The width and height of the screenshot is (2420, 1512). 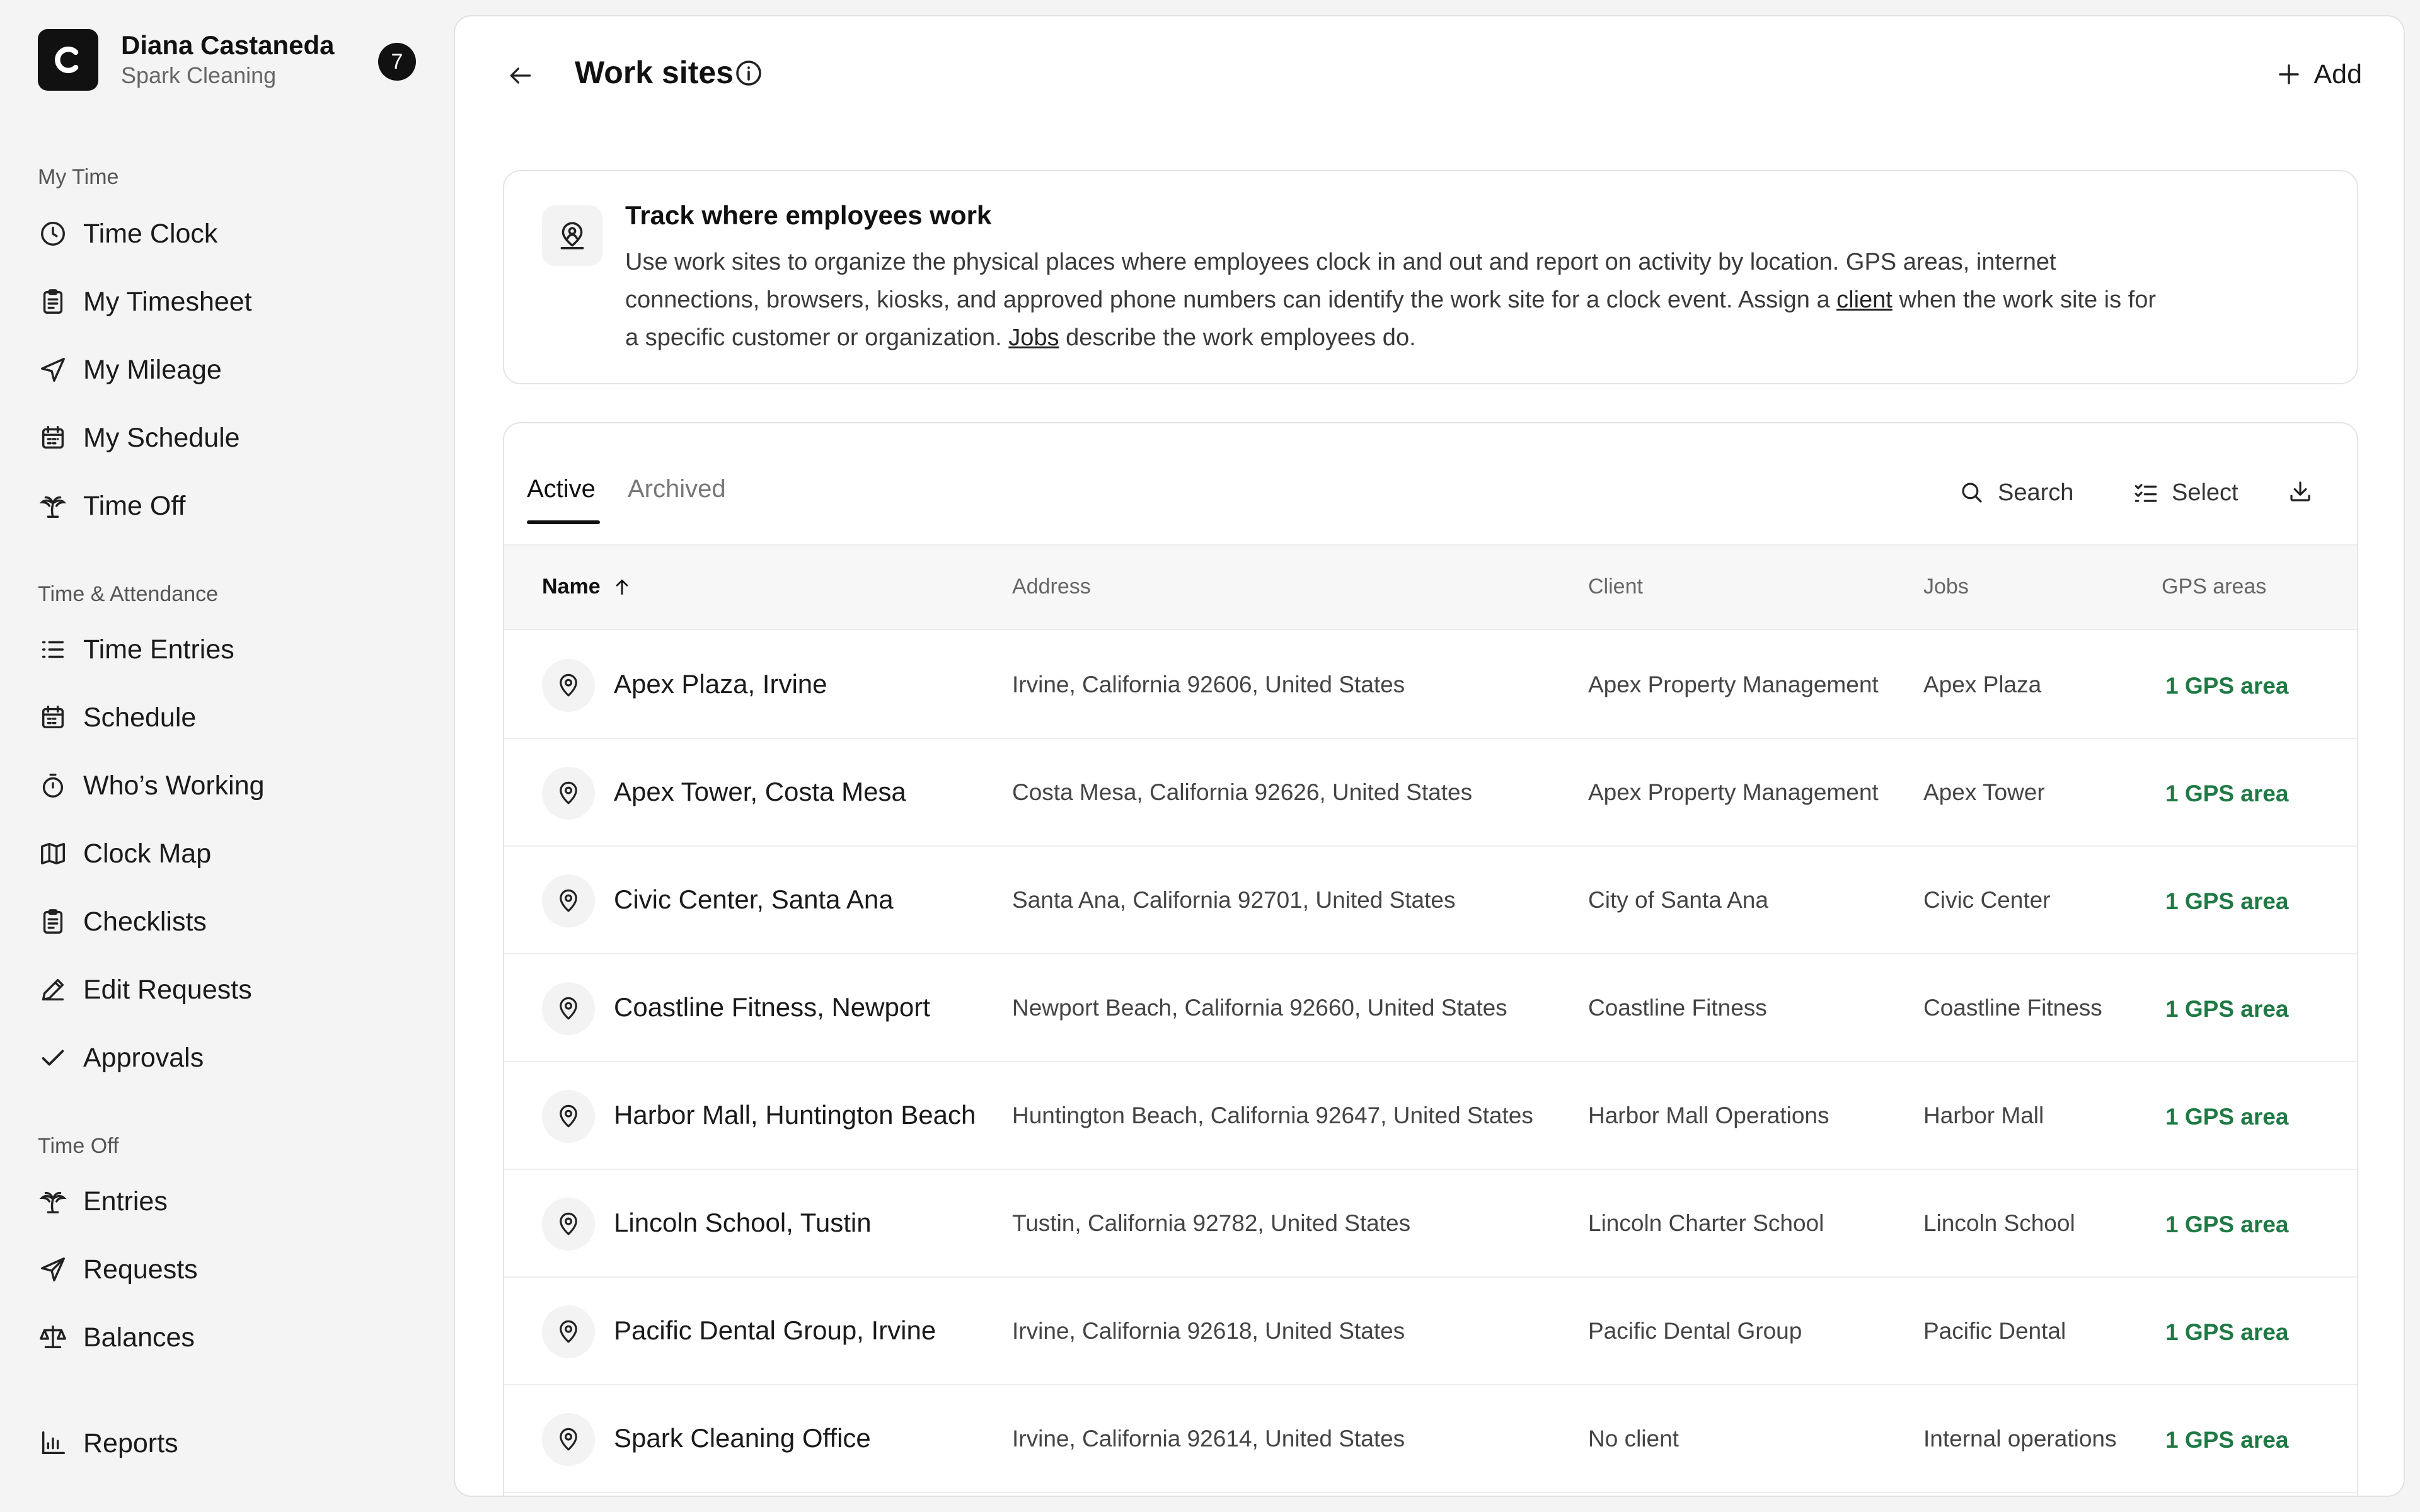 What do you see at coordinates (2214, 587) in the screenshot?
I see `column-header-gps-areas: GPS areas` at bounding box center [2214, 587].